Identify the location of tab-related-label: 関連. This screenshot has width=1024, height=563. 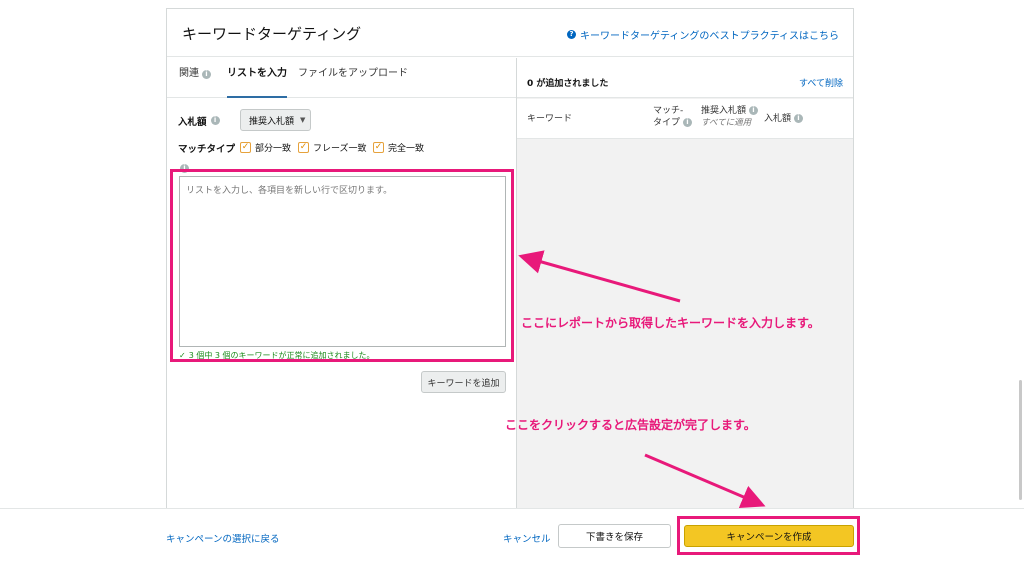
(189, 73).